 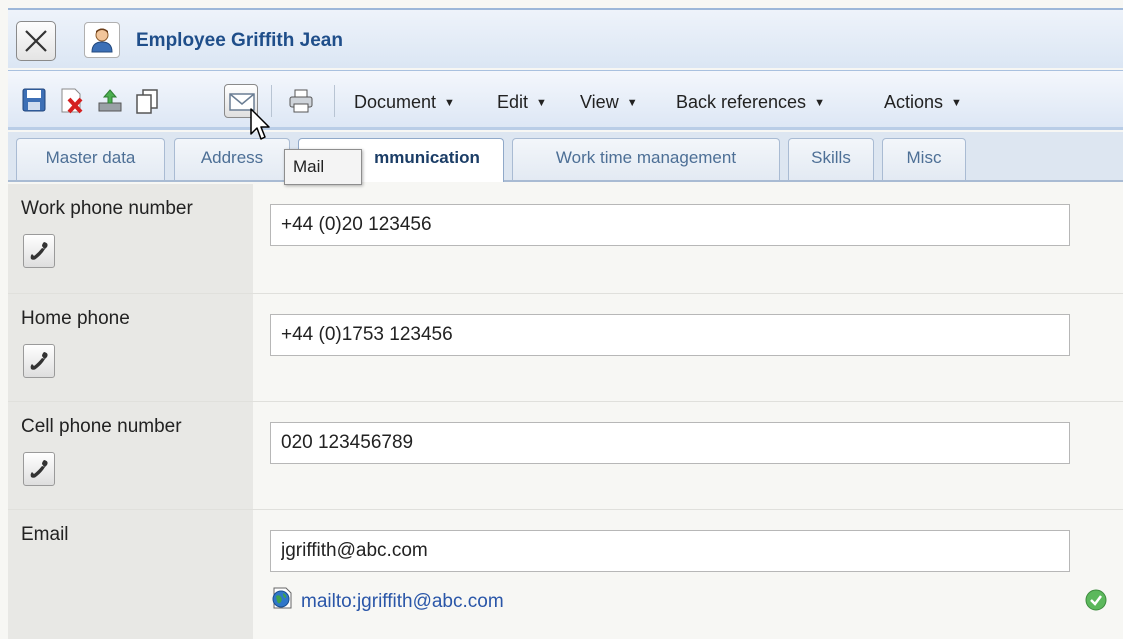 I want to click on tab-master-data: Master data, so click(x=90, y=159).